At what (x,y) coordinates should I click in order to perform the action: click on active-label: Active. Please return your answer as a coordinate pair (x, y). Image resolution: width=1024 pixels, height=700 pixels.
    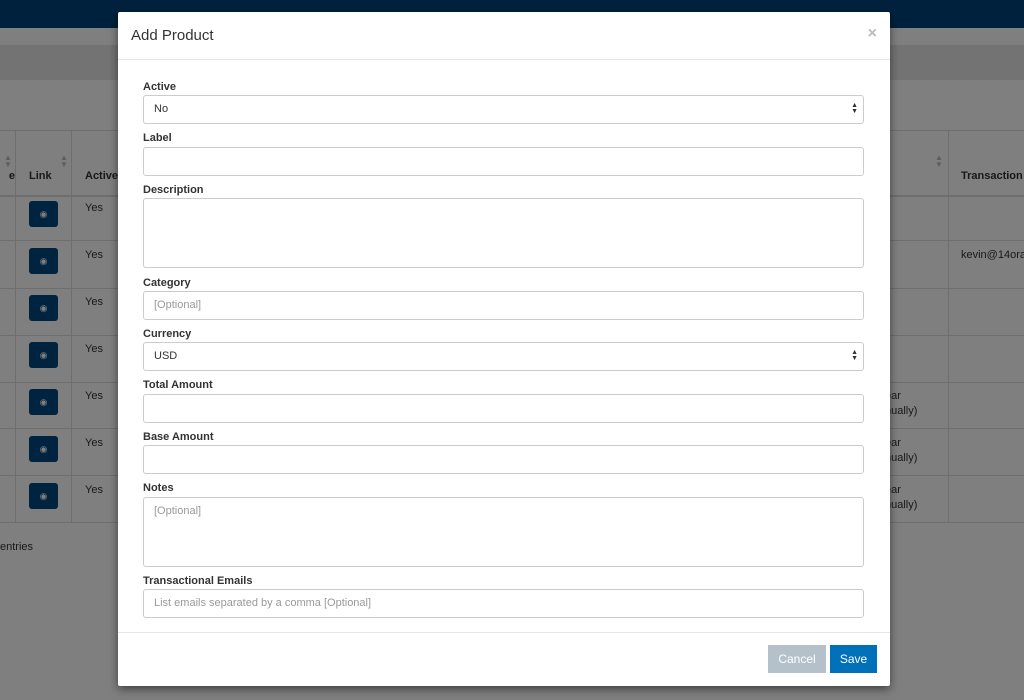
    Looking at the image, I should click on (160, 87).